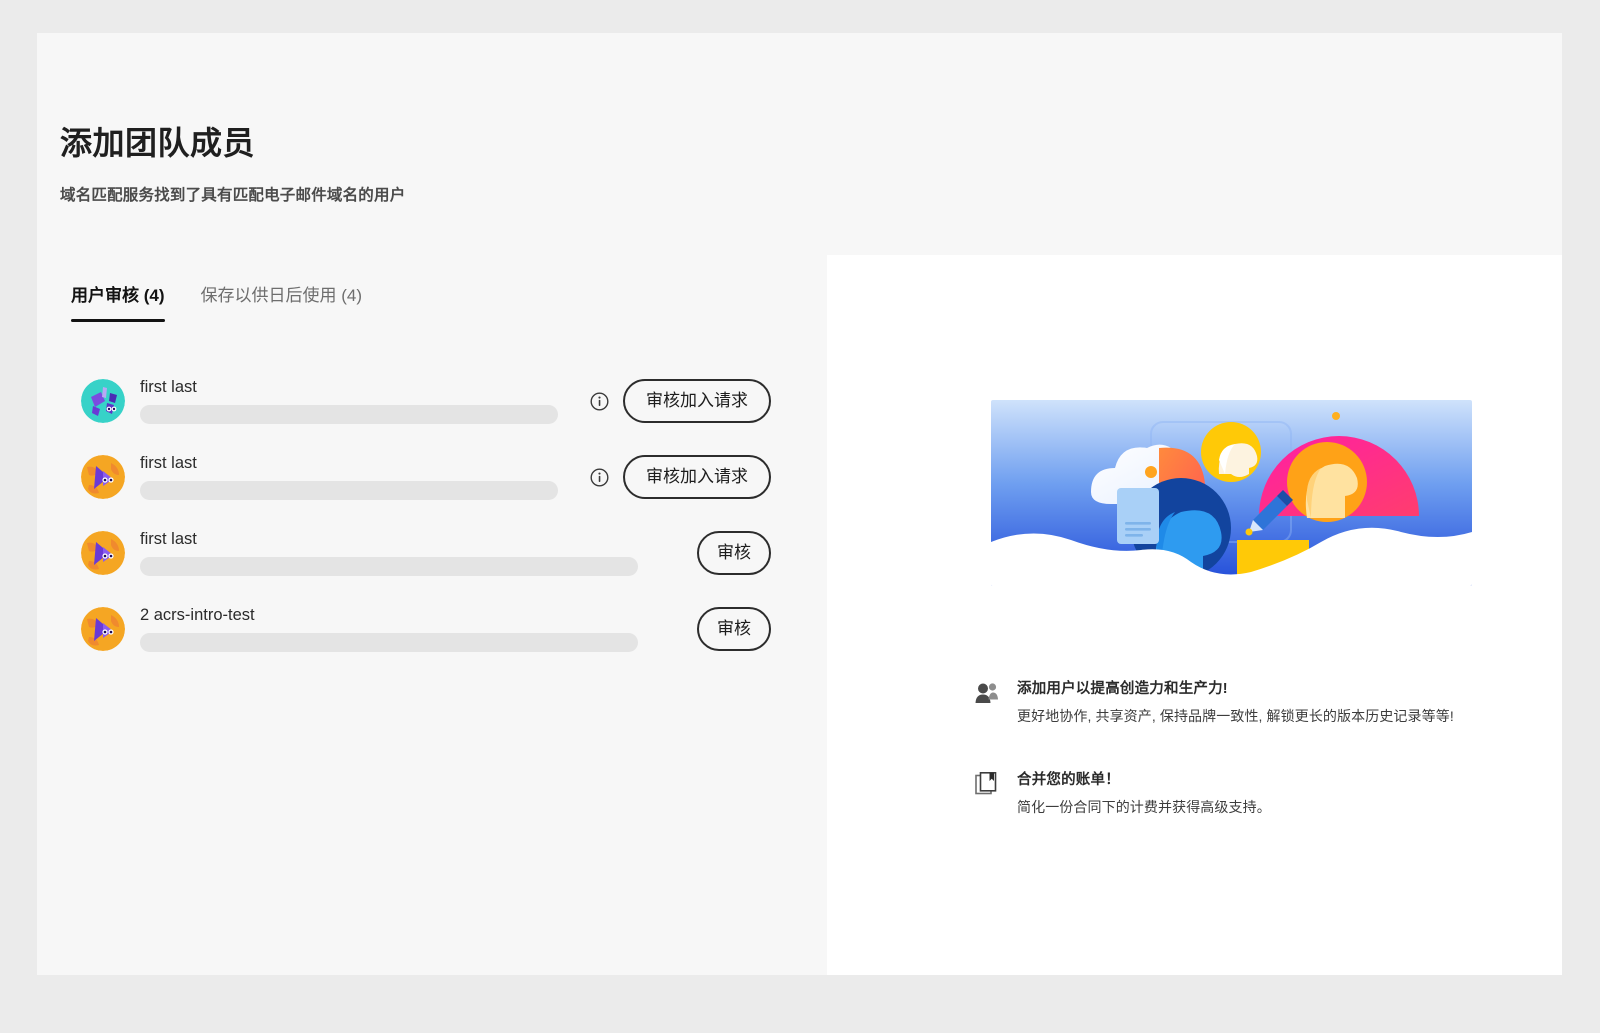 Image resolution: width=1600 pixels, height=1033 pixels. Describe the element at coordinates (1068, 779) in the screenshot. I see `benefit-title: 合并您的账单！` at that location.